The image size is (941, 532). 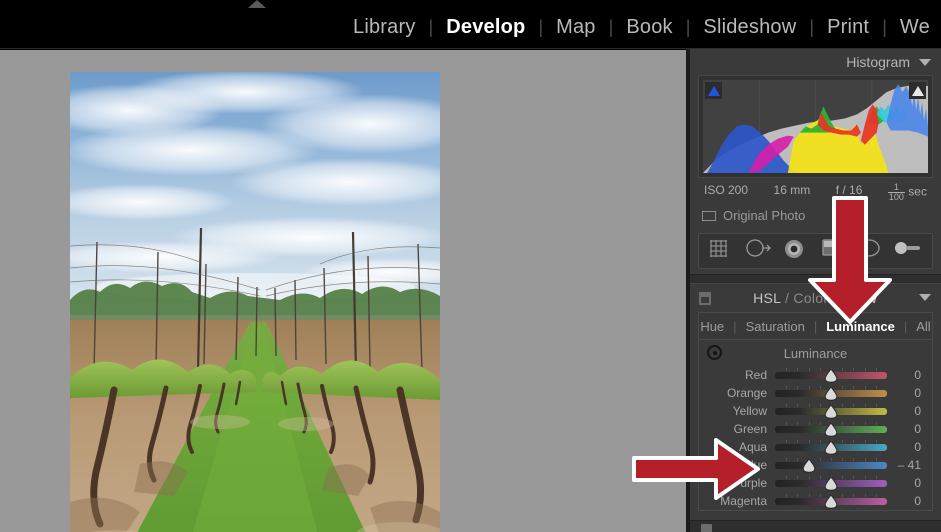 I want to click on slider-label-yellow: Yellow, so click(x=749, y=411).